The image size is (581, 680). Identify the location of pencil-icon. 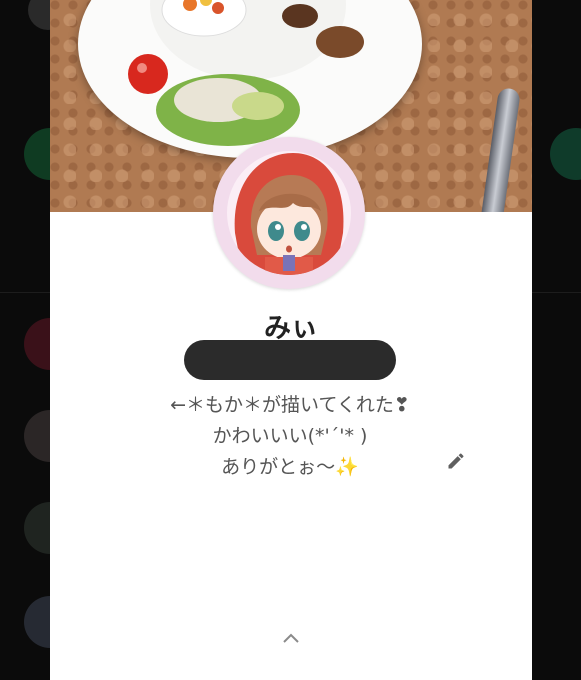
(456, 461).